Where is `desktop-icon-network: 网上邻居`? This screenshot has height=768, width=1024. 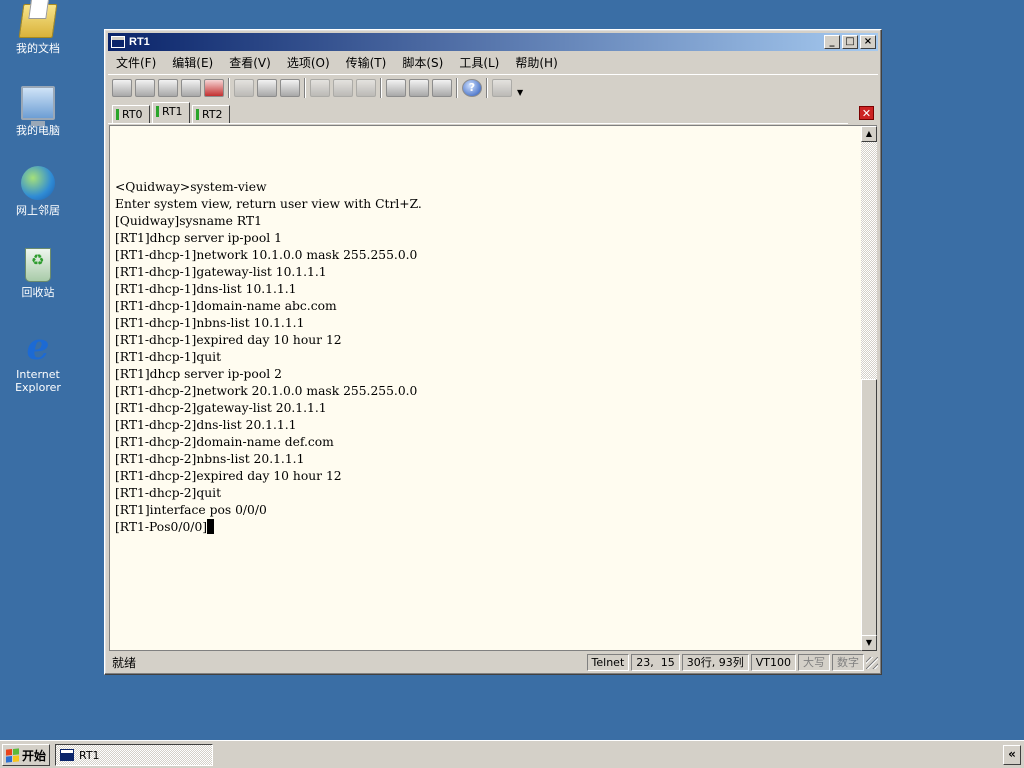 desktop-icon-network: 网上邻居 is located at coordinates (38, 191).